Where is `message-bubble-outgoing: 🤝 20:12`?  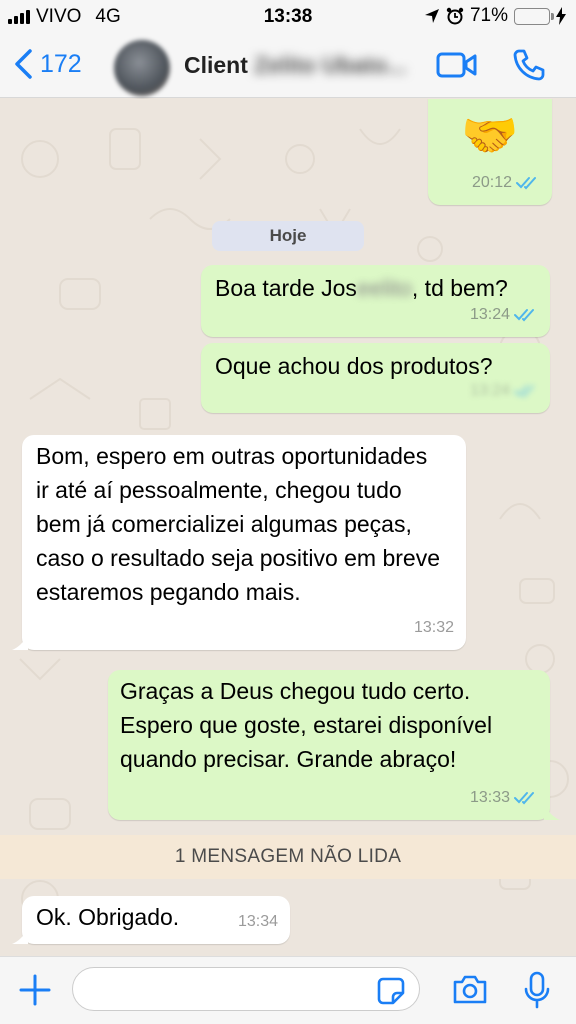
message-bubble-outgoing: 🤝 20:12 is located at coordinates (490, 152).